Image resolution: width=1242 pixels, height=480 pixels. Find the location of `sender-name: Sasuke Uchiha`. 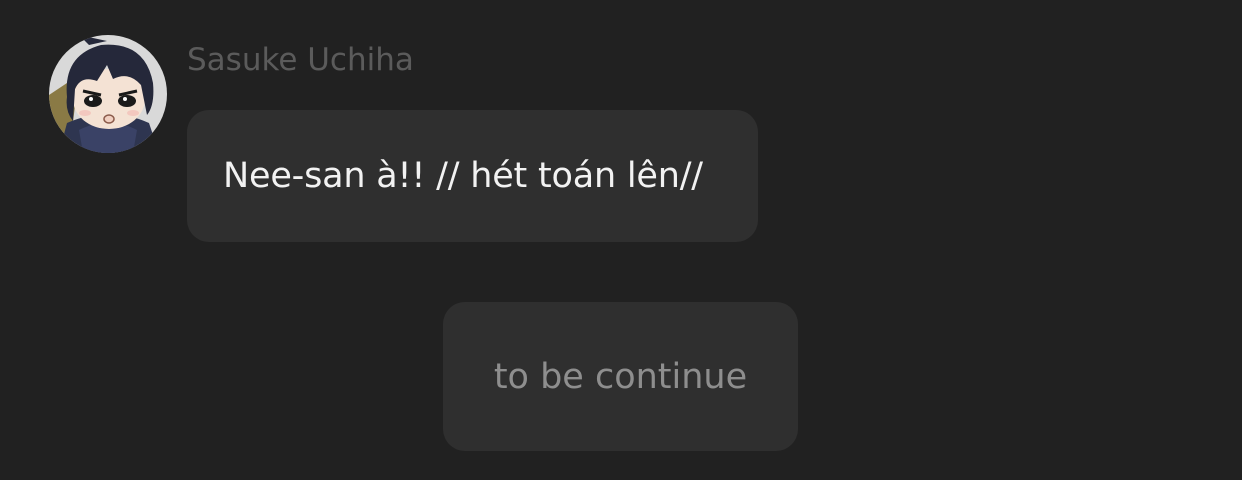

sender-name: Sasuke Uchiha is located at coordinates (300, 60).